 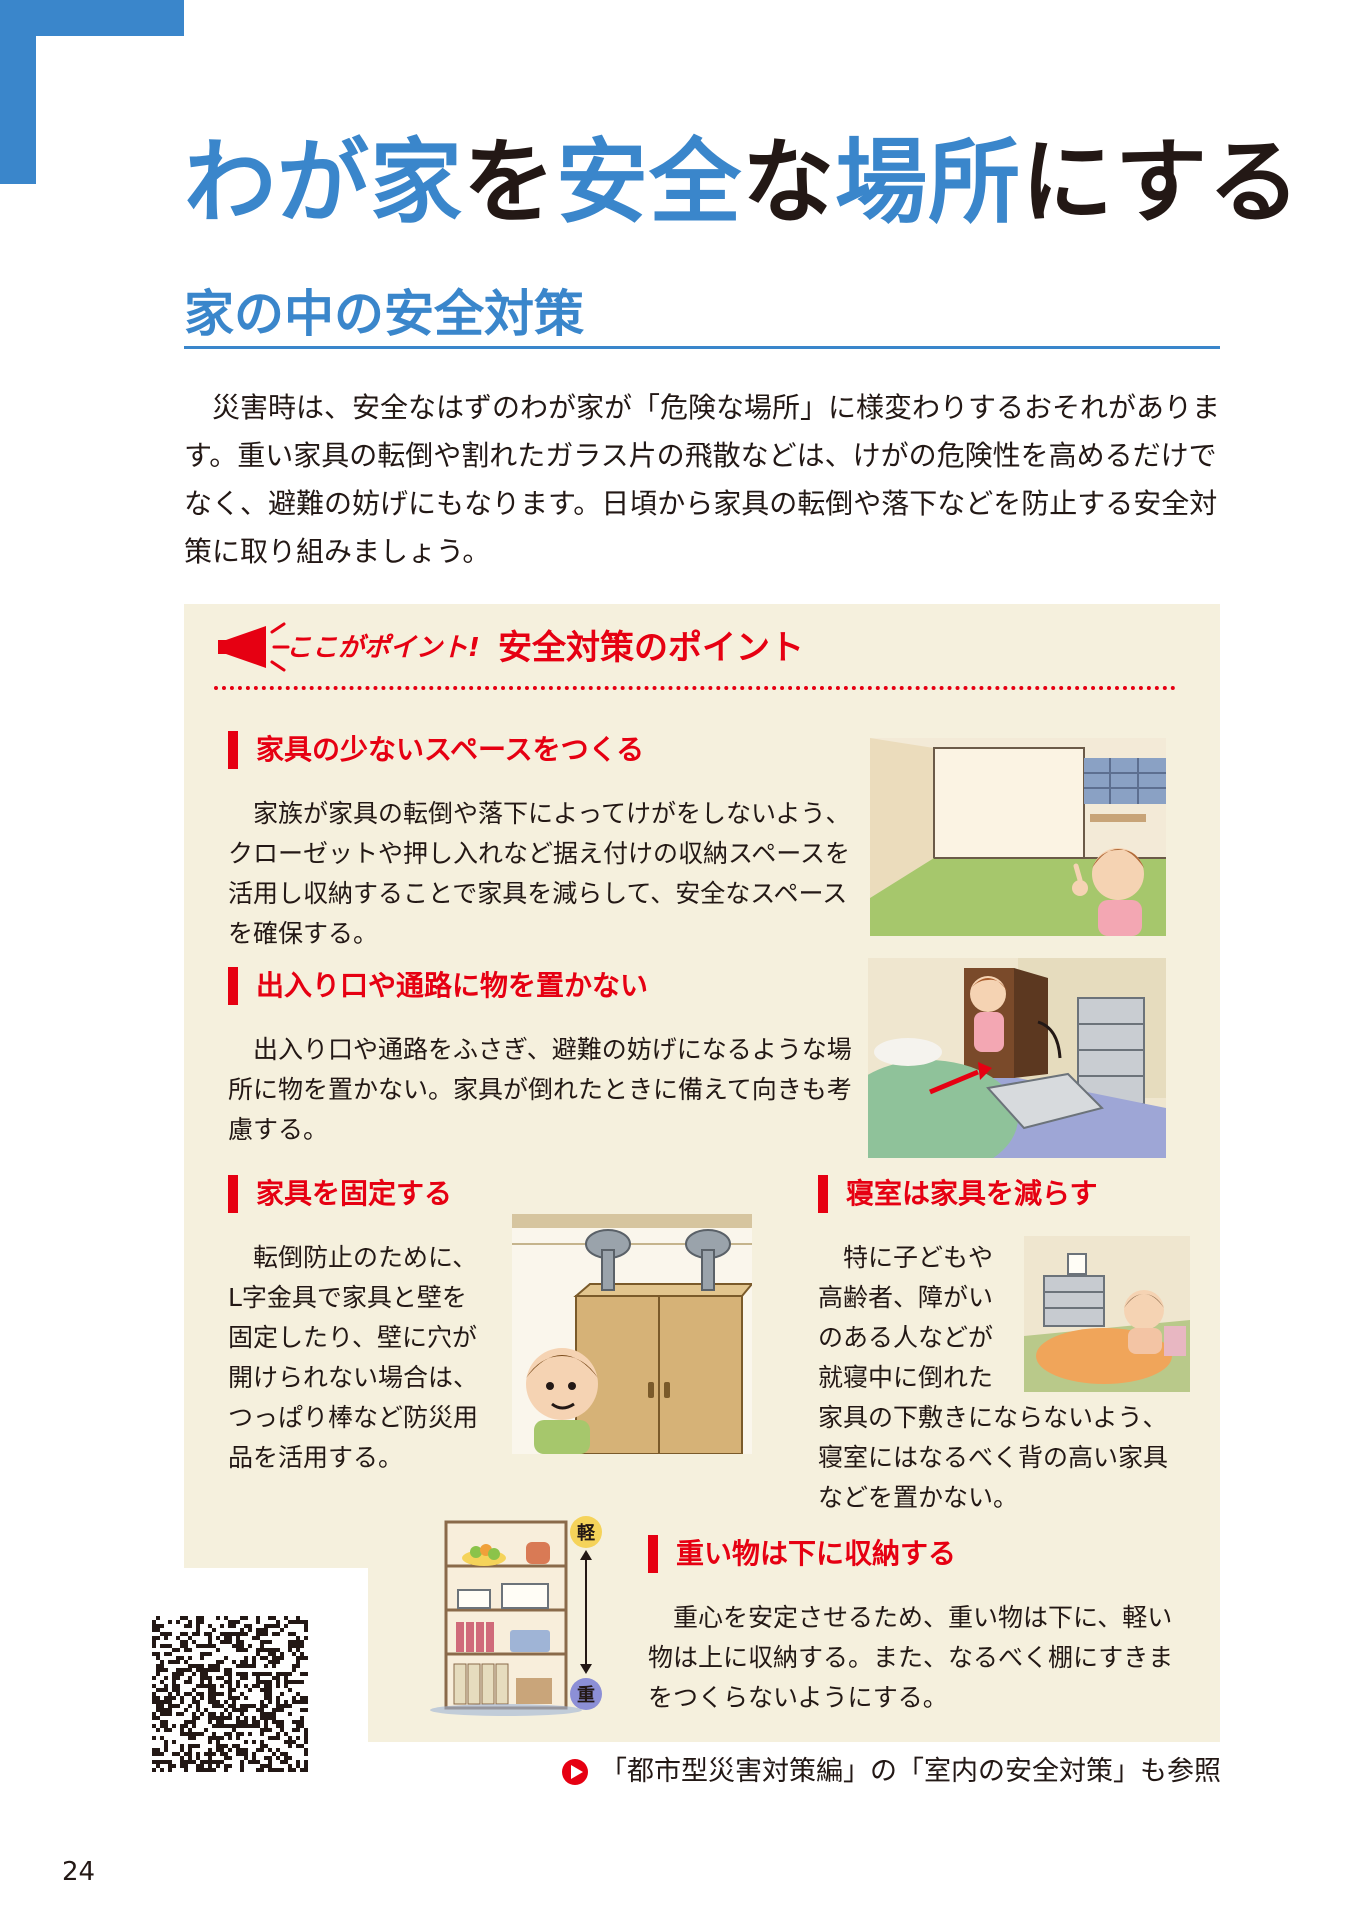 I want to click on point-heading-exit: 出入り口や通路に物を置かない, so click(x=438, y=986).